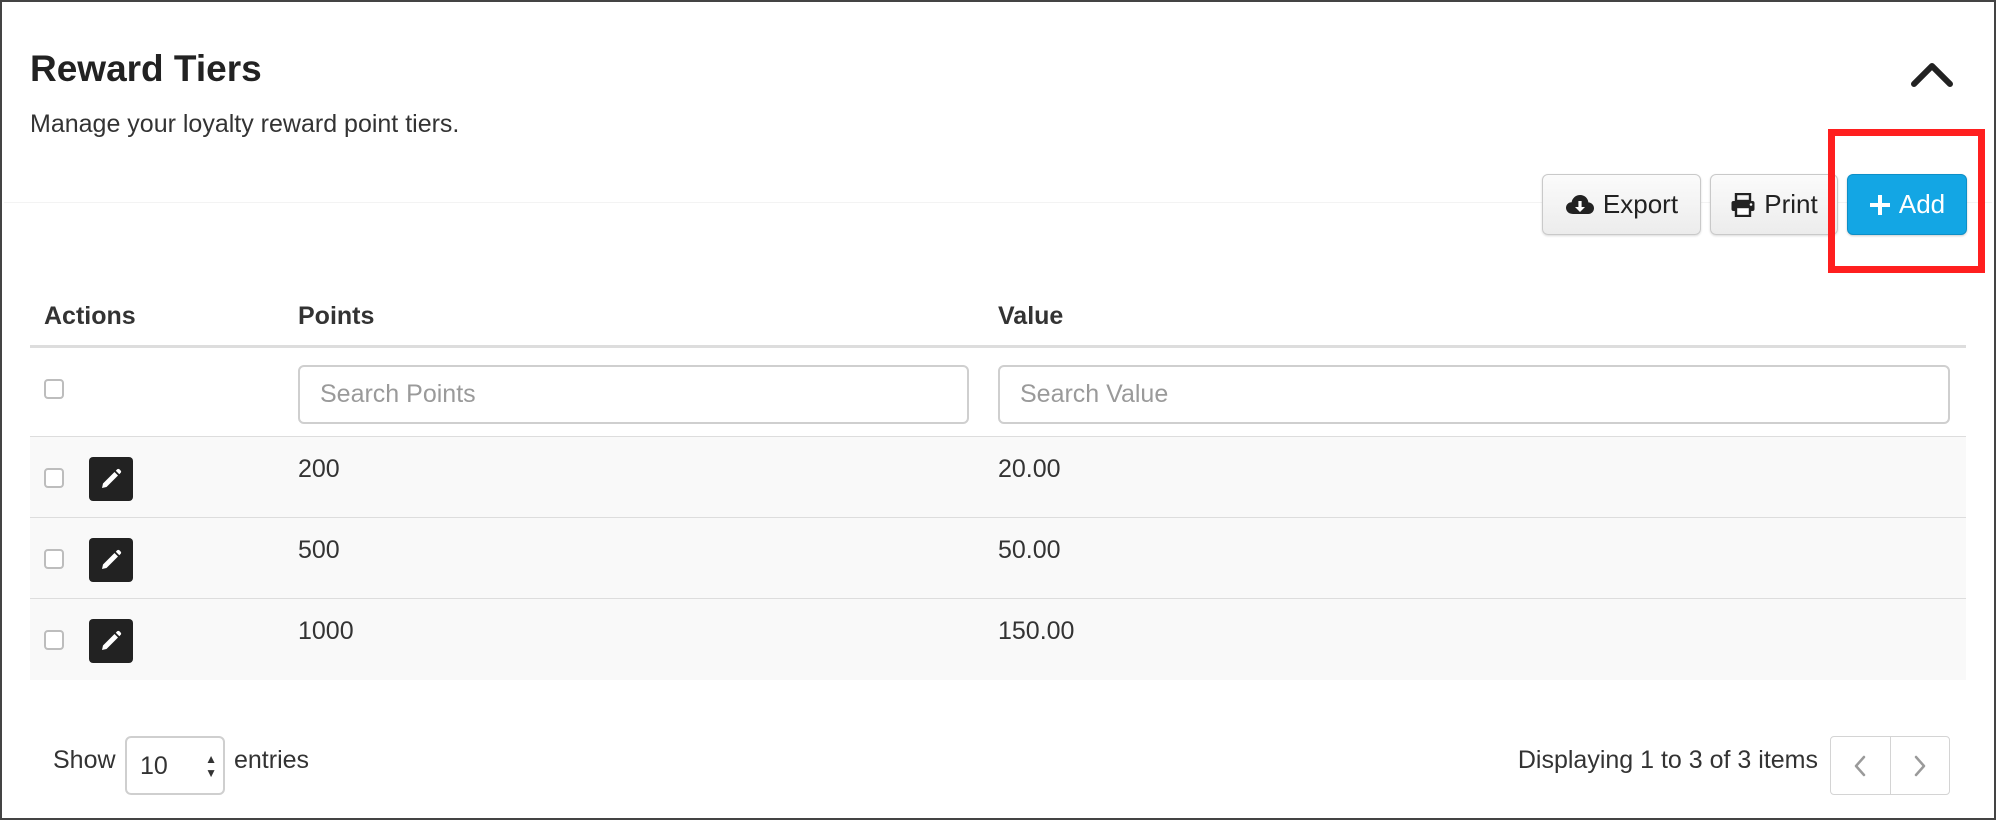 The image size is (1996, 820). Describe the element at coordinates (326, 631) in the screenshot. I see `points-cell: 1000` at that location.